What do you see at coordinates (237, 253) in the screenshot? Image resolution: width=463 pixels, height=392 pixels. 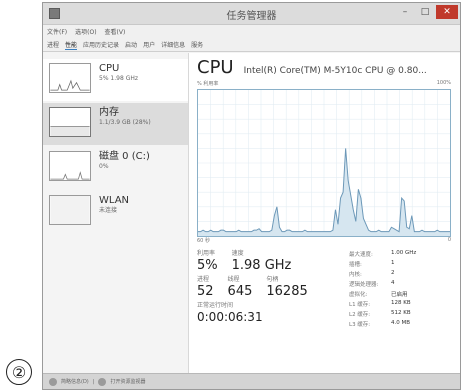 I see `speed-label: 速度` at bounding box center [237, 253].